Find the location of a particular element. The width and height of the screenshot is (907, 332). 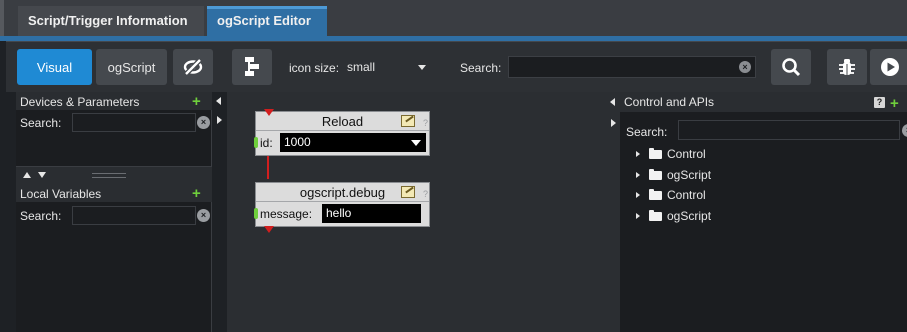

find-button is located at coordinates (791, 67).